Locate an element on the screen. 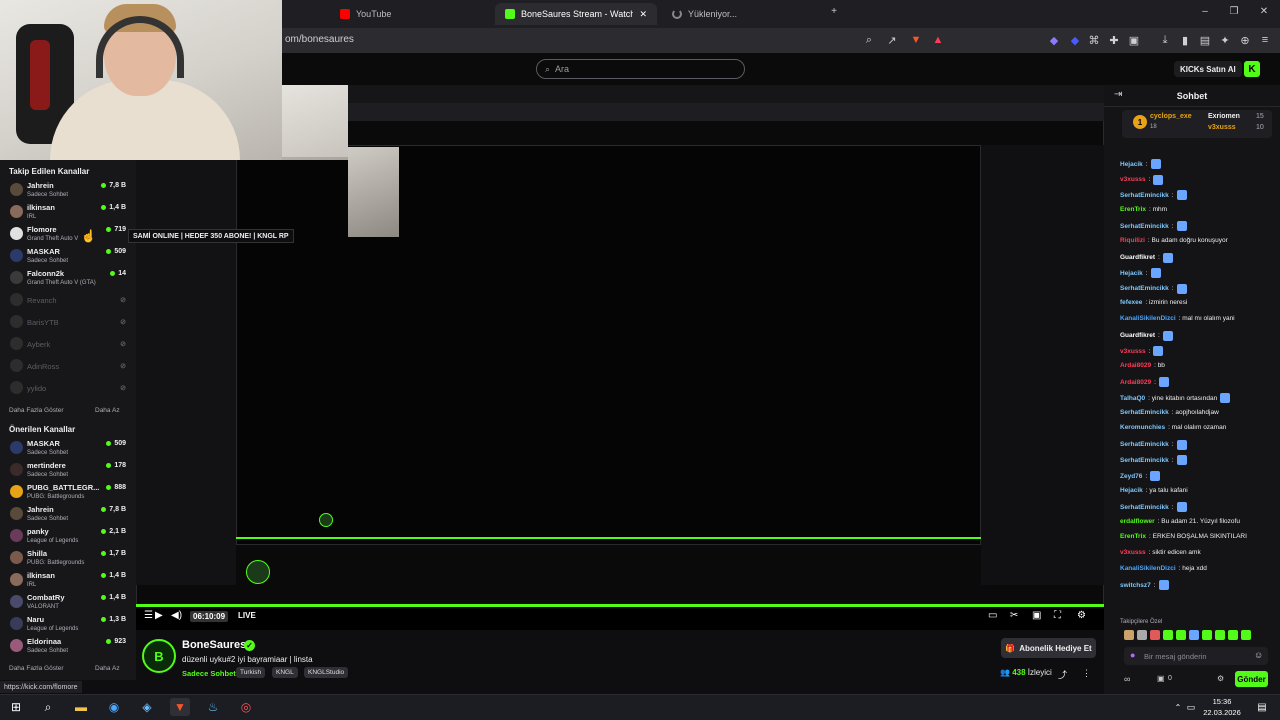 The height and width of the screenshot is (720, 1280). show-less-link: Daha Az is located at coordinates (107, 410).